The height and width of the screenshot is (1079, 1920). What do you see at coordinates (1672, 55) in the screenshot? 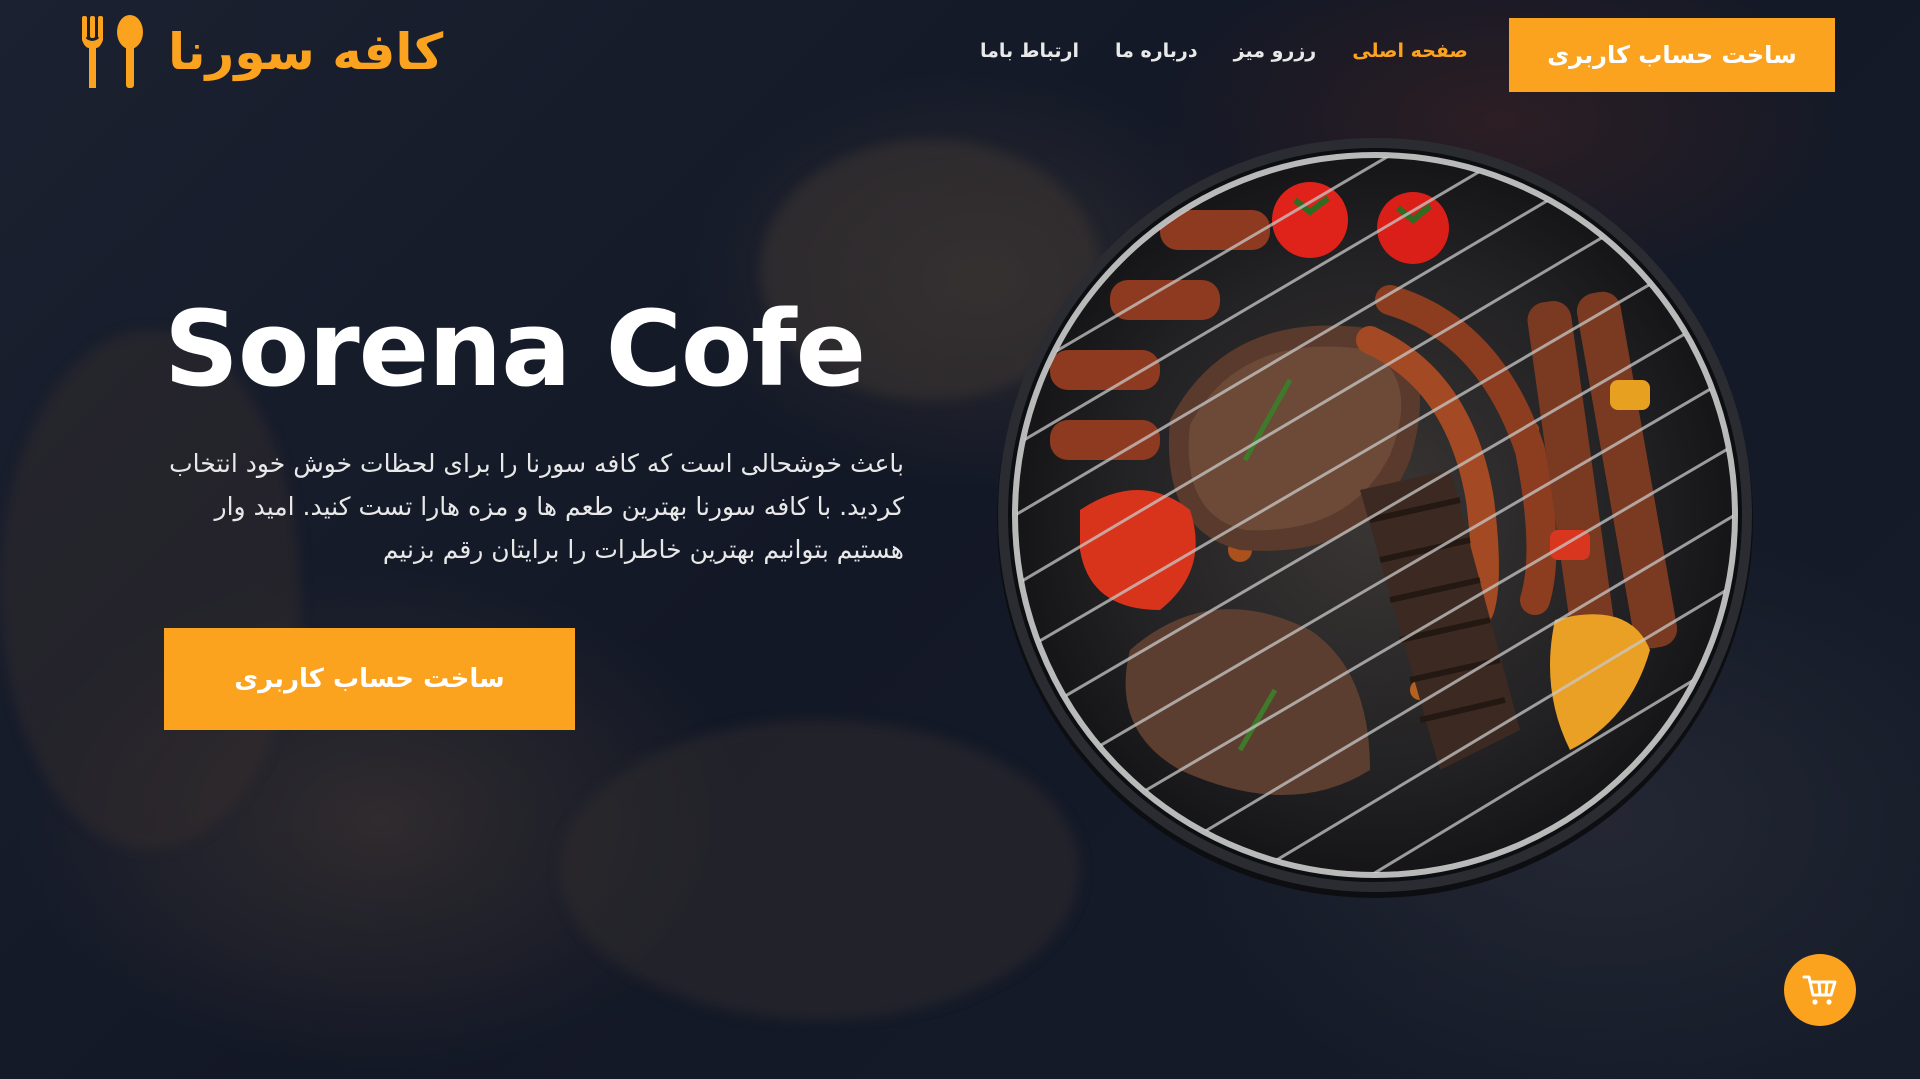
I see `header-signup-button: ساخت حساب کاربری` at bounding box center [1672, 55].